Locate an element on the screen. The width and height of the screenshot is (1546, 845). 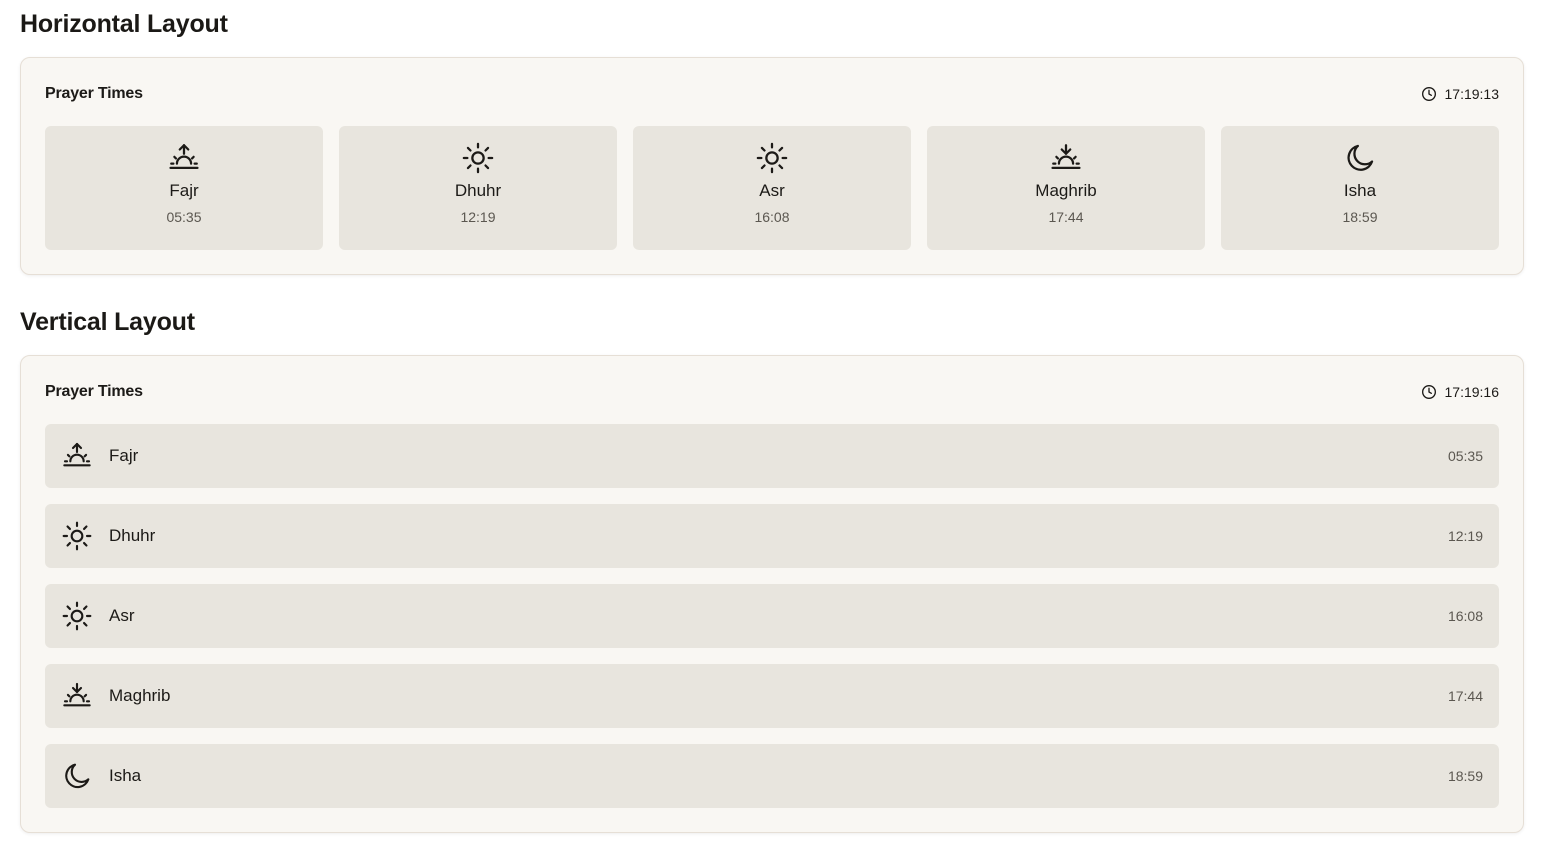
prayer-tile-isha: Isha 18:59 is located at coordinates (1360, 188).